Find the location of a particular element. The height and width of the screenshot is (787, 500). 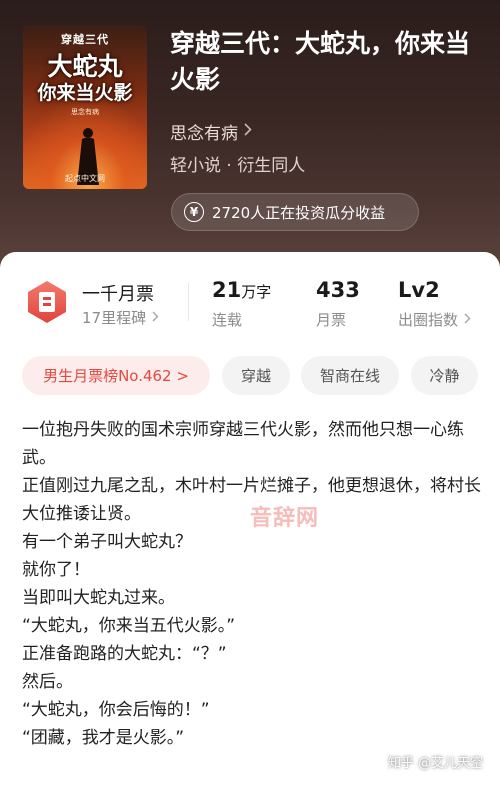

site-watermark: 音辞网 is located at coordinates (285, 518).